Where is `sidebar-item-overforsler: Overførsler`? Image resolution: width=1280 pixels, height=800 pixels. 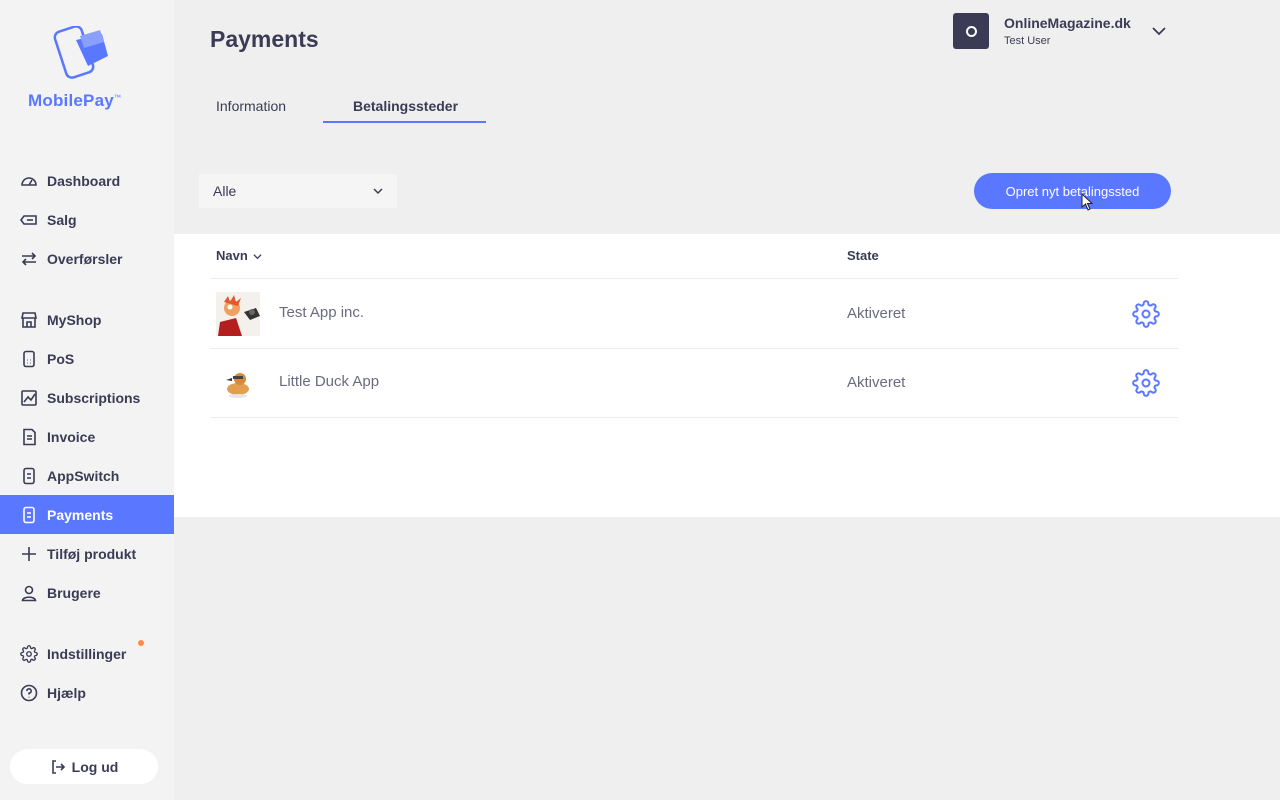 sidebar-item-overforsler: Overførsler is located at coordinates (87, 258).